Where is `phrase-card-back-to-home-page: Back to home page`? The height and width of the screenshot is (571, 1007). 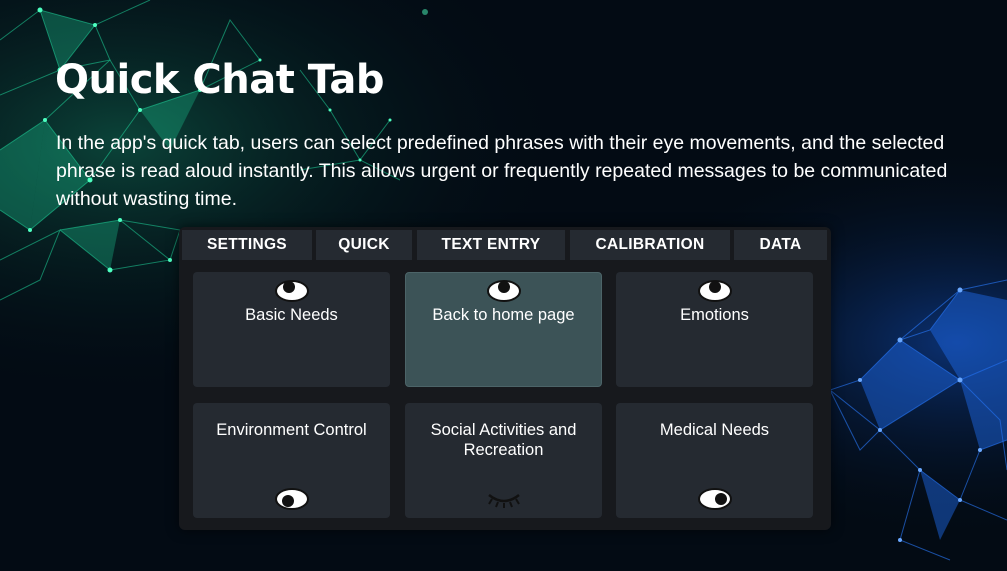 phrase-card-back-to-home-page: Back to home page is located at coordinates (503, 329).